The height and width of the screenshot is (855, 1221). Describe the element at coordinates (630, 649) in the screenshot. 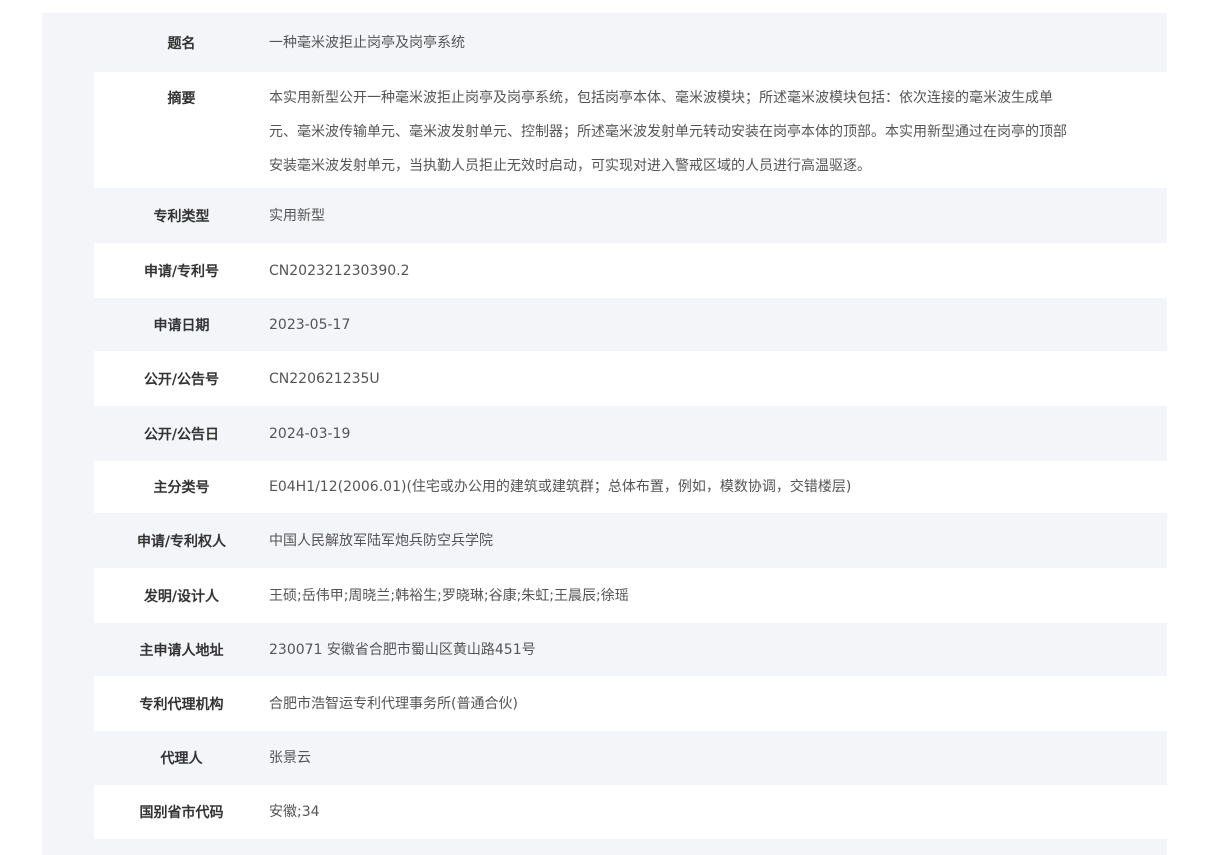

I see `table-row-applicant-address: 主申请人地址 230071 安徽省合肥市蜀山区黄山路451号` at that location.